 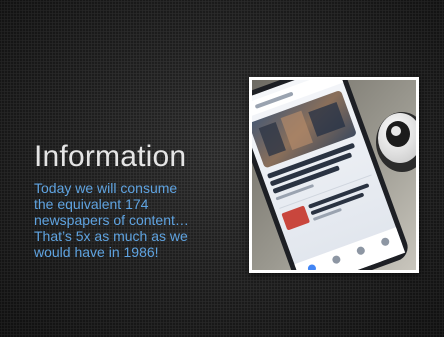 I want to click on body-line: Today we will consume, so click(x=106, y=188).